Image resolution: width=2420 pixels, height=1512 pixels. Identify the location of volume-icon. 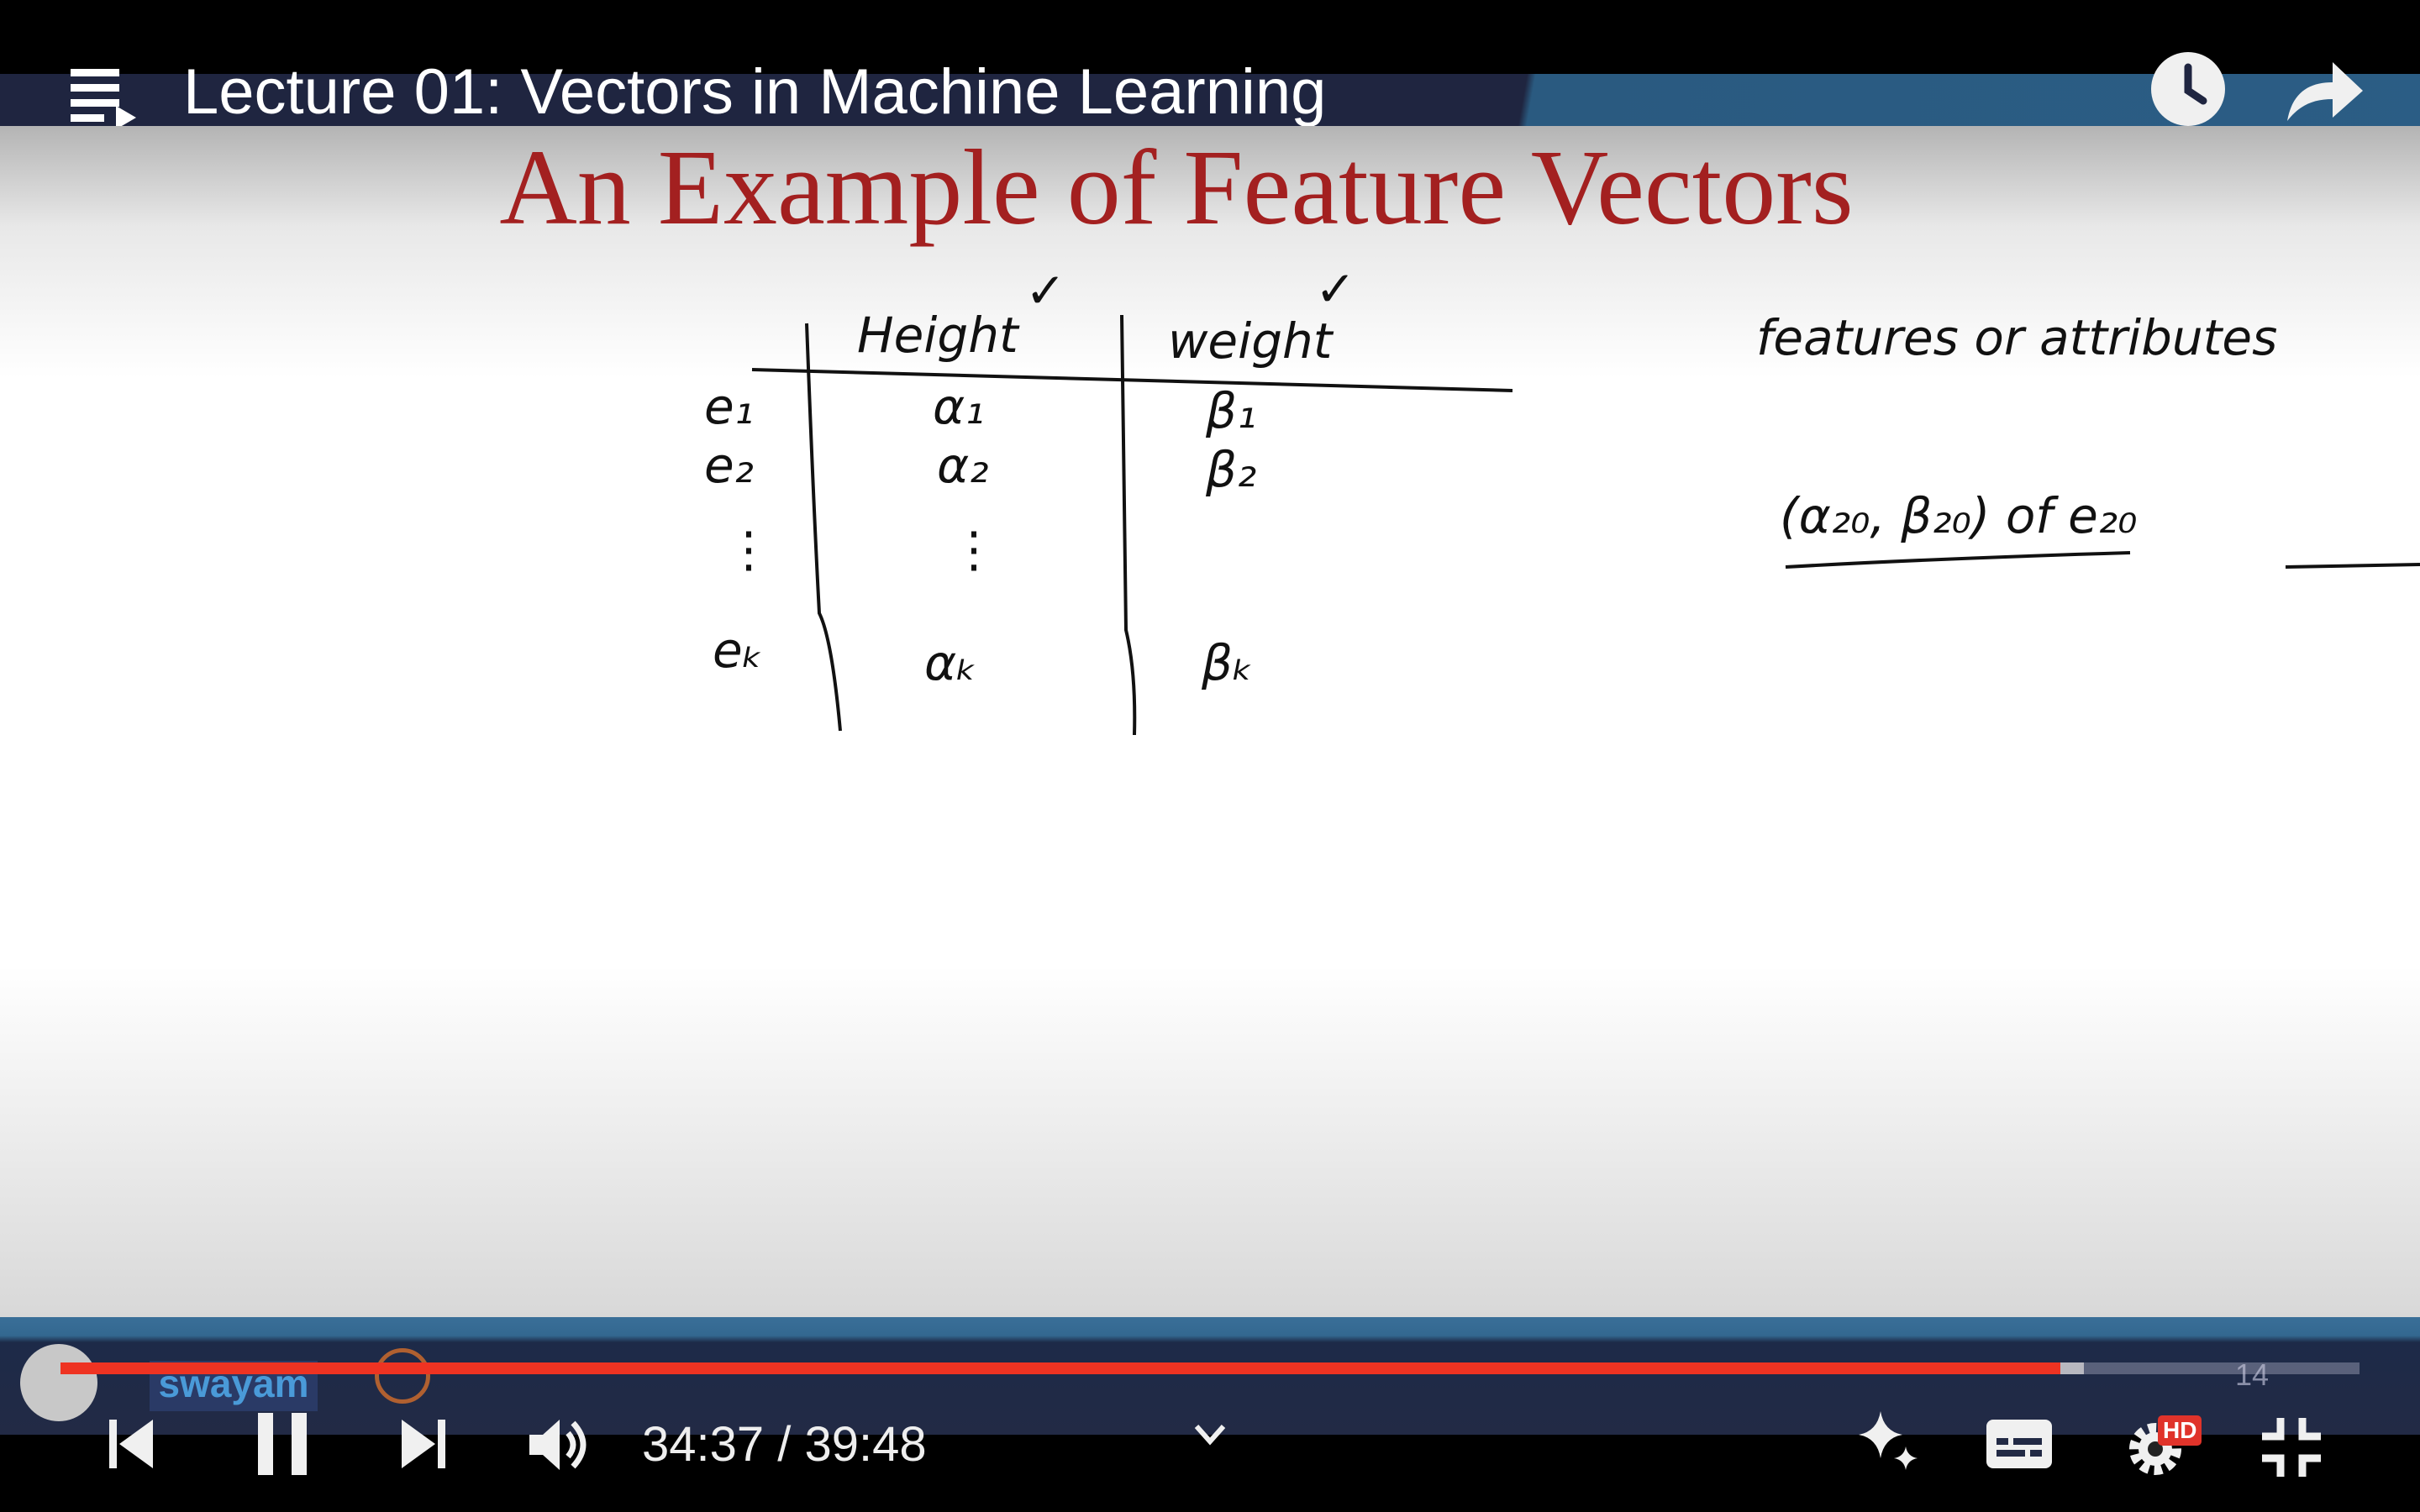
(559, 1447).